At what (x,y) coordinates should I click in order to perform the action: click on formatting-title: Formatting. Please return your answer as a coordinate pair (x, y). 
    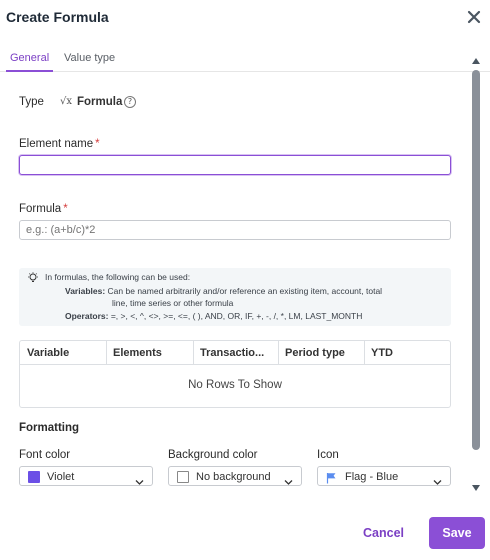
    Looking at the image, I should click on (49, 428).